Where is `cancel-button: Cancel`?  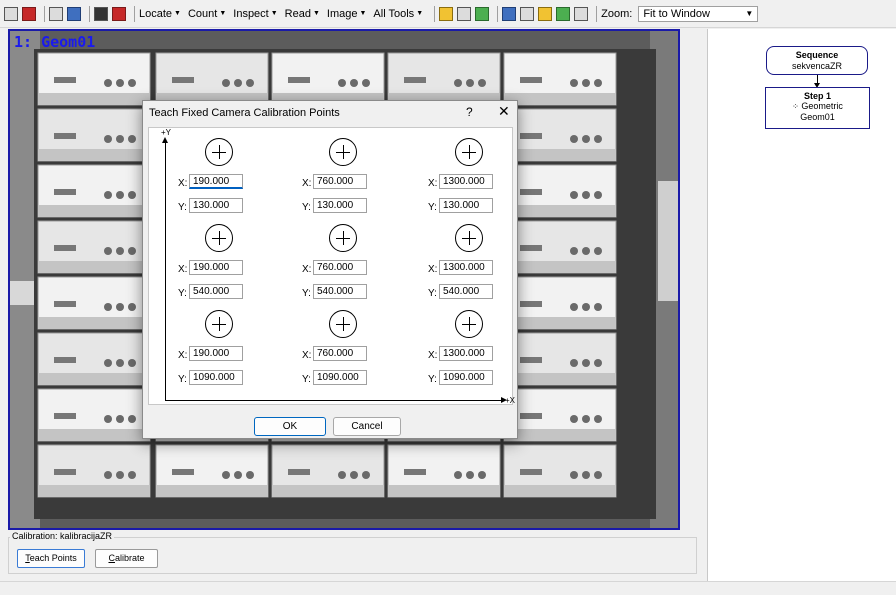 cancel-button: Cancel is located at coordinates (367, 426).